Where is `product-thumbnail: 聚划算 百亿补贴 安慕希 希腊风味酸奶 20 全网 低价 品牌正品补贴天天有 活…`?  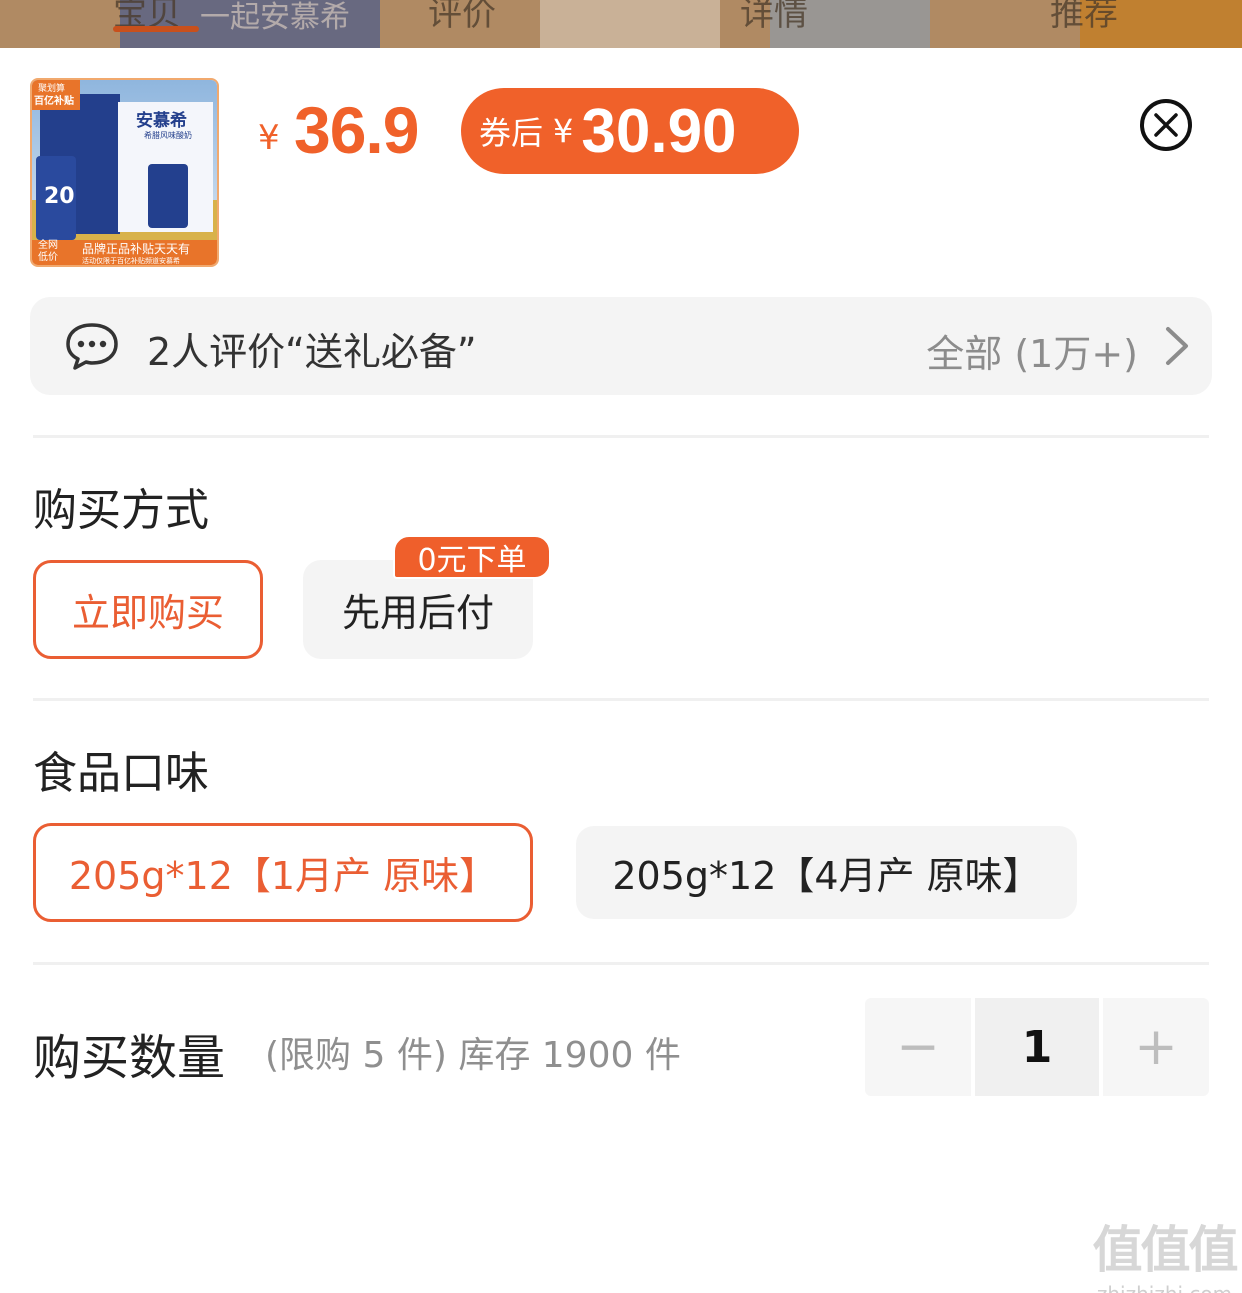
product-thumbnail: 聚划算 百亿补贴 安慕希 希腊风味酸奶 20 全网 低价 品牌正品补贴天天有 活… is located at coordinates (124, 172).